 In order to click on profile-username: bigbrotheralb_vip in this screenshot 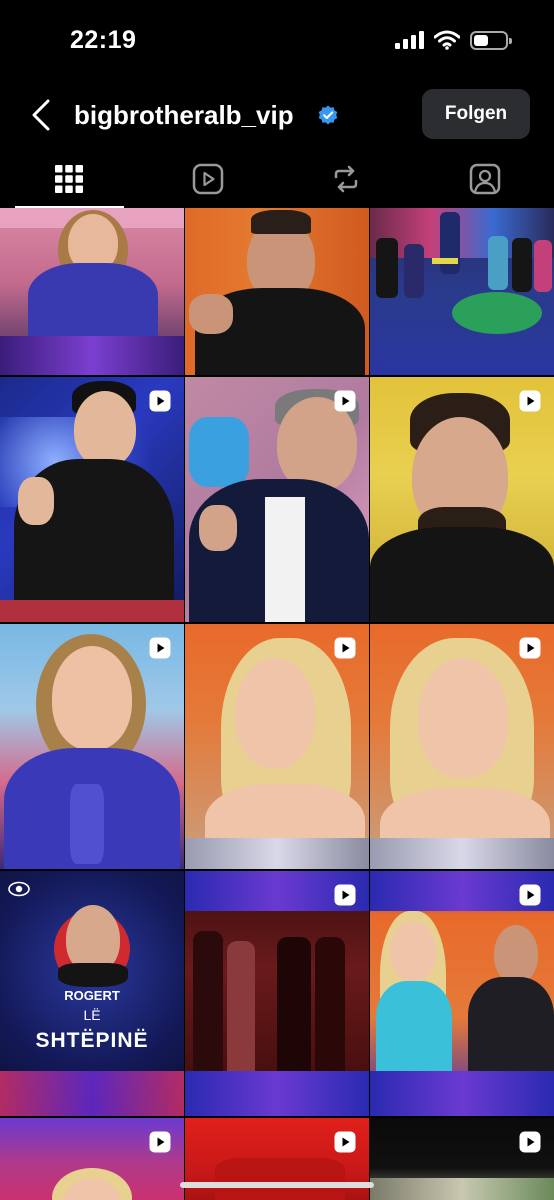, I will do `click(184, 115)`.